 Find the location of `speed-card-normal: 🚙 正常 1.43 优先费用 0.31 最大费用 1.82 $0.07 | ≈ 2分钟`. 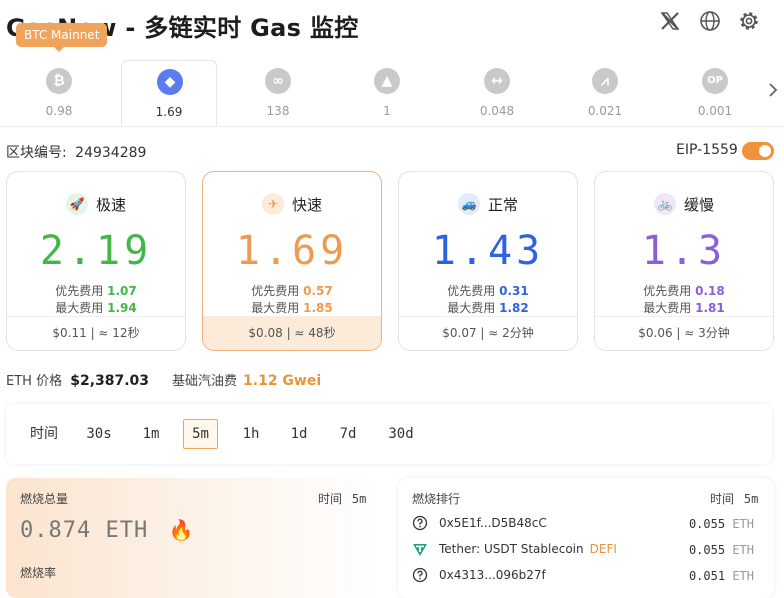

speed-card-normal: 🚙 正常 1.43 优先费用 0.31 最大费用 1.82 $0.07 | ≈ 2分钟 is located at coordinates (488, 261).